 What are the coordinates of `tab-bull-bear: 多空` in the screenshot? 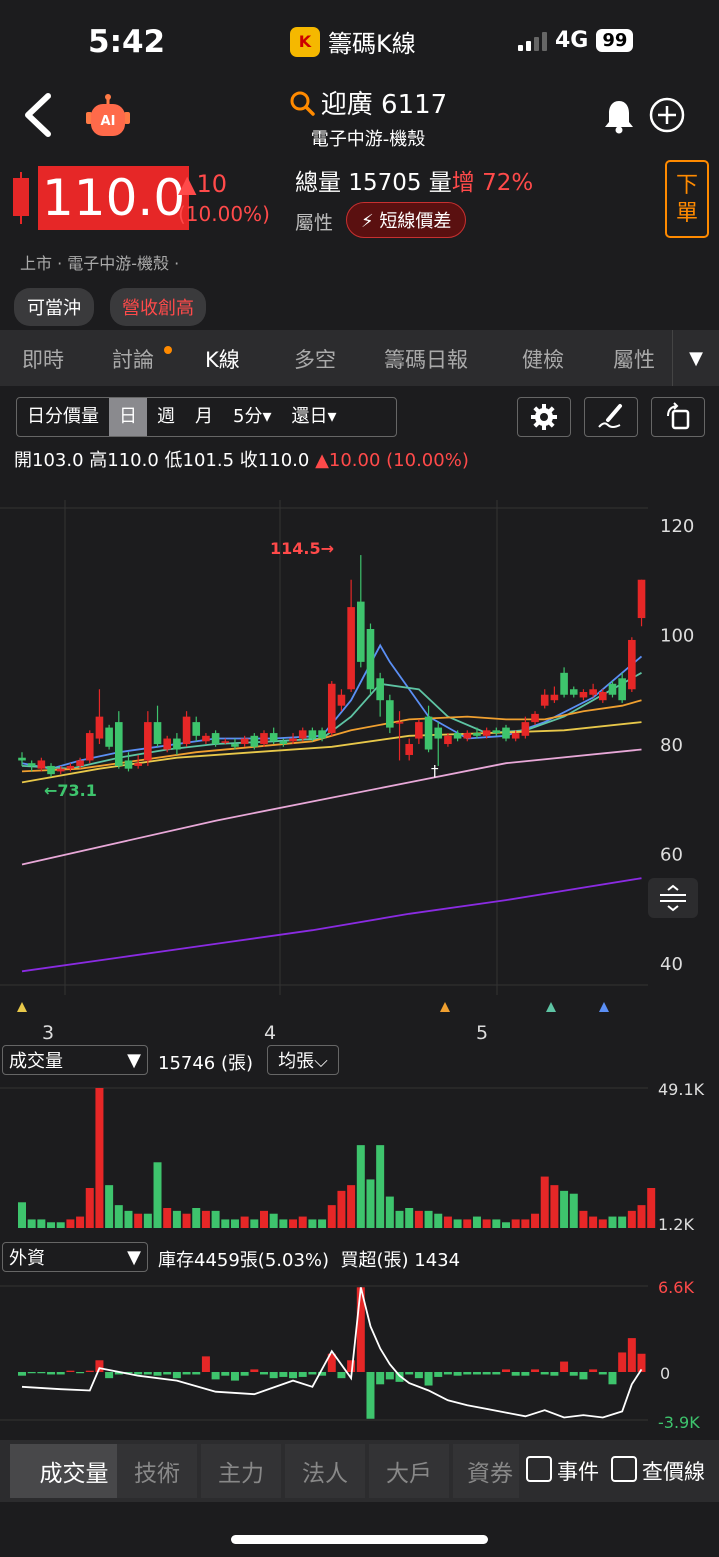 It's located at (315, 359).